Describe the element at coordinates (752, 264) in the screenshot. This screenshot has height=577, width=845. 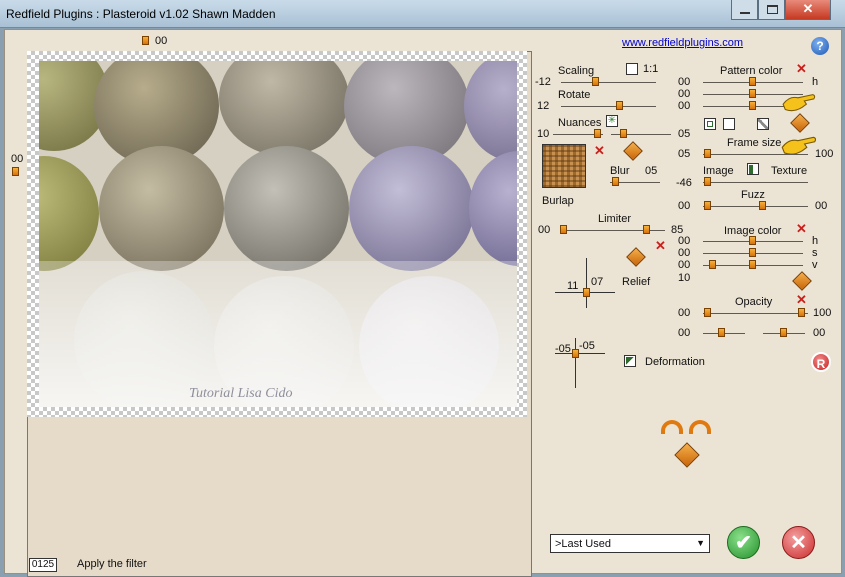
I see `image-color-v-slider-right` at that location.